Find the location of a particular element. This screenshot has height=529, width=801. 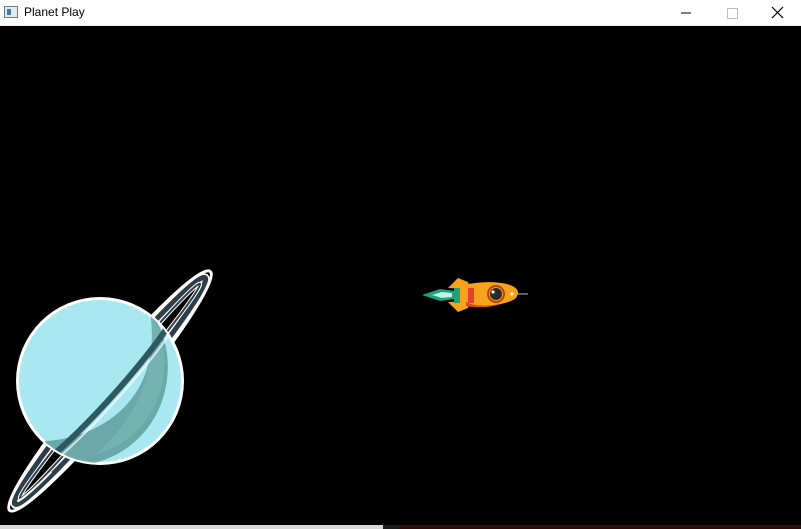

minimize-button is located at coordinates (686, 13).